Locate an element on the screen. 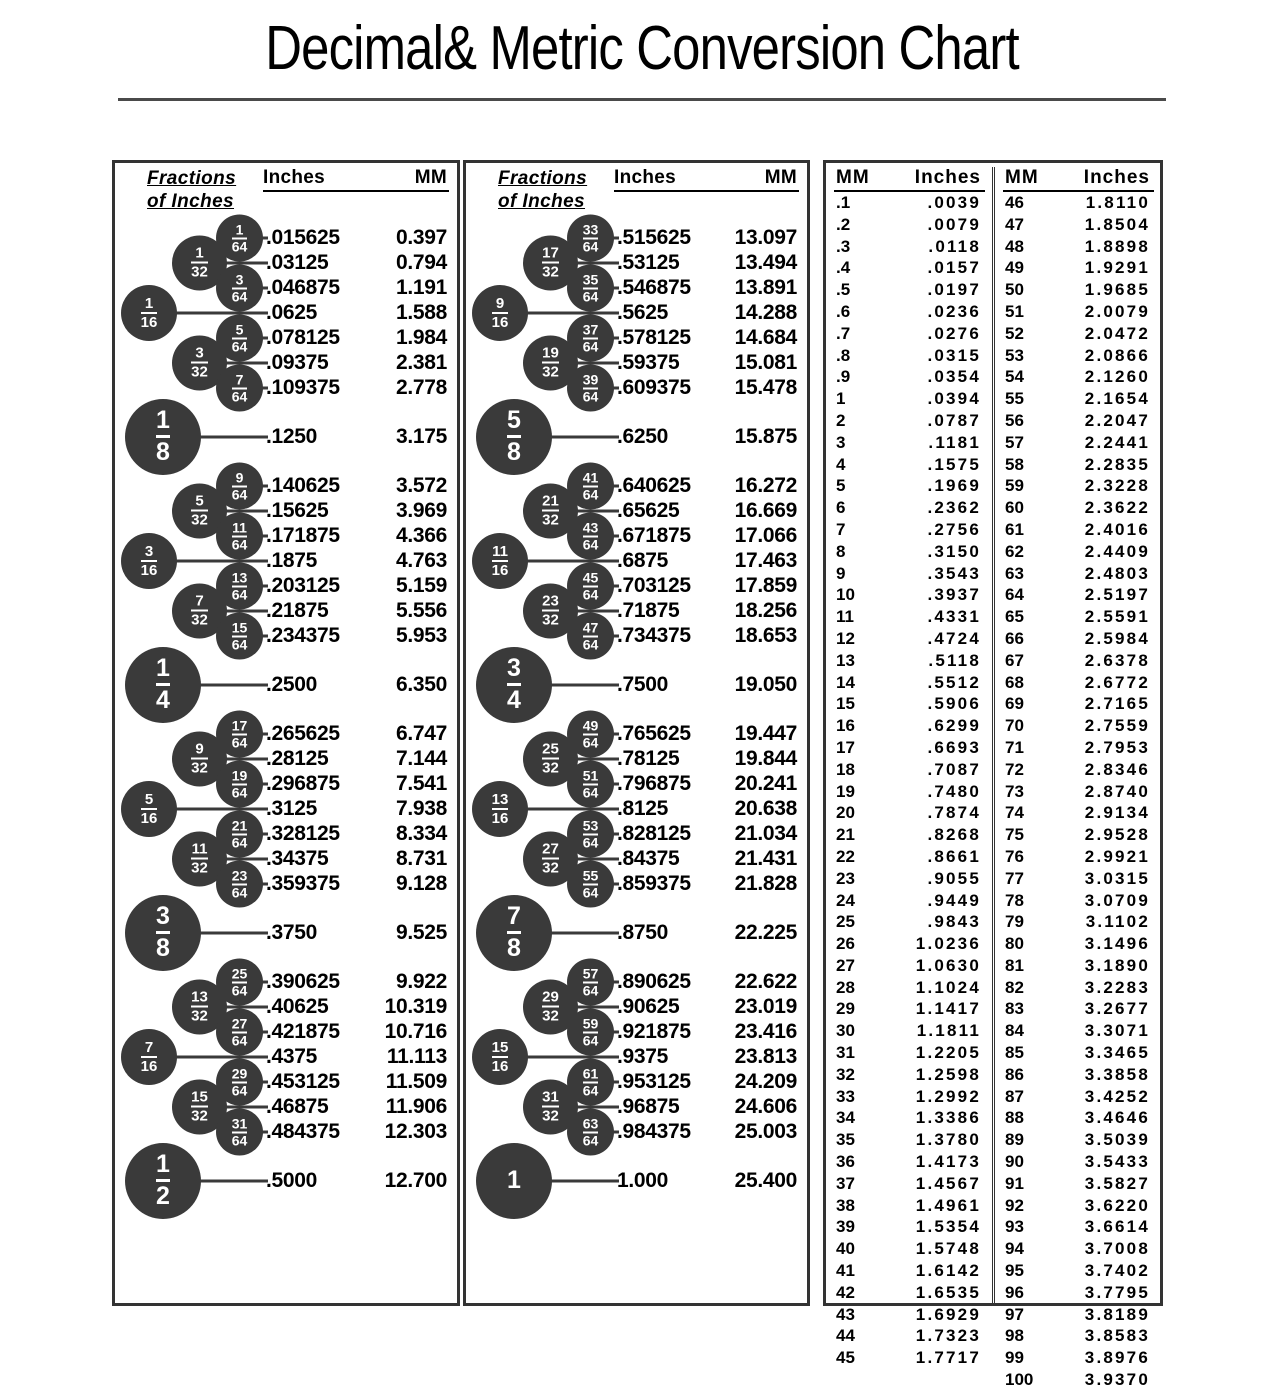  mm-cell: 33 is located at coordinates (845, 1096).